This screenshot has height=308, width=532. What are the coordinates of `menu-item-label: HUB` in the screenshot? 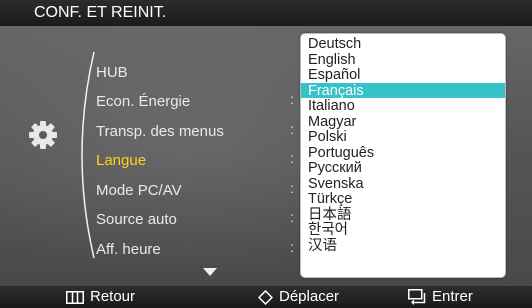 It's located at (112, 72).